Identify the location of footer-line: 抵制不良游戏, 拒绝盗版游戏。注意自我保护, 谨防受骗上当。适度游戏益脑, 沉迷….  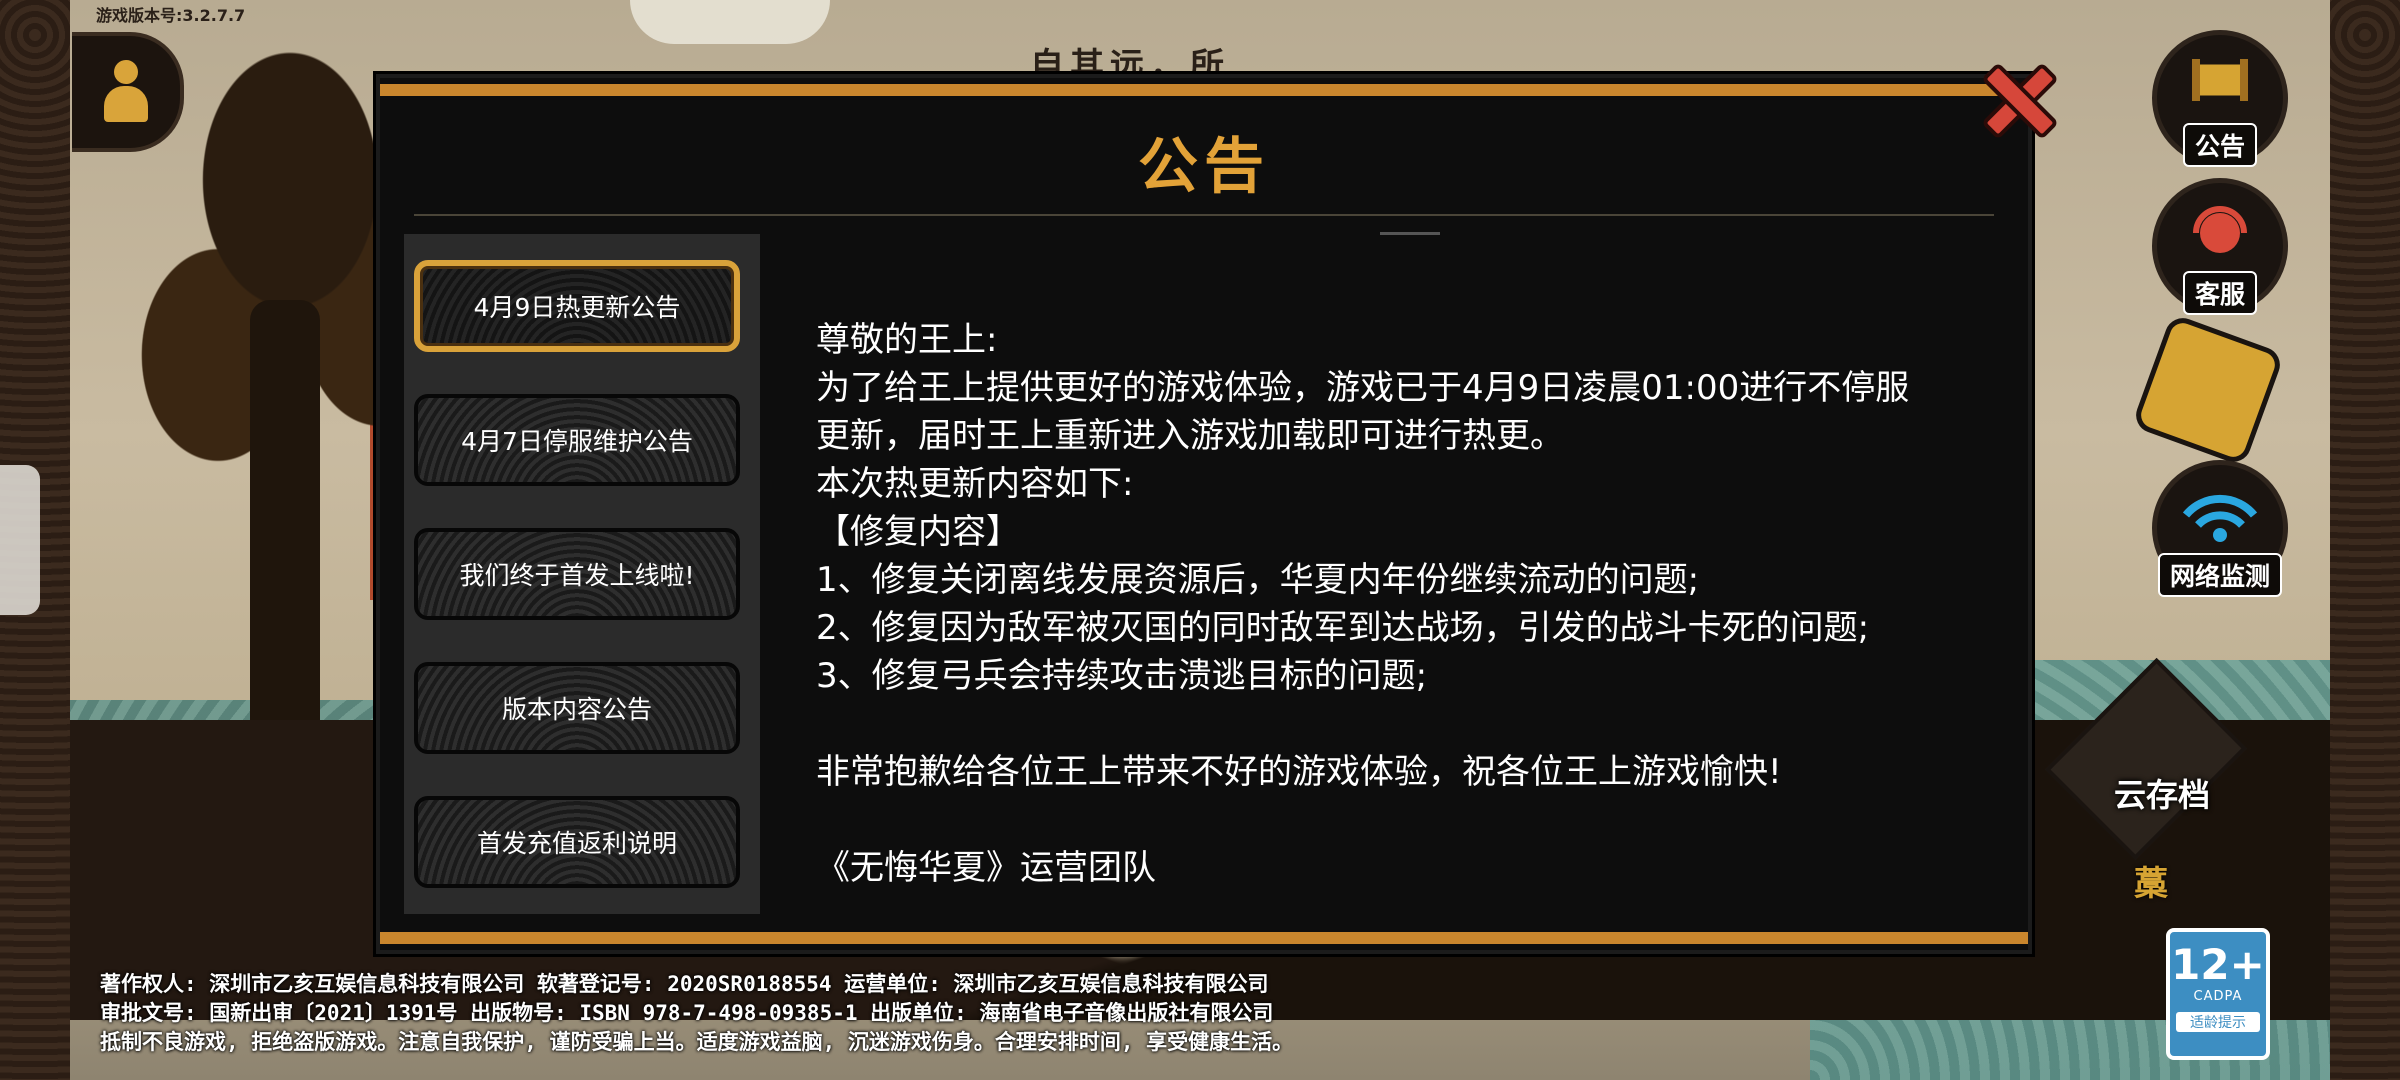
(697, 1042).